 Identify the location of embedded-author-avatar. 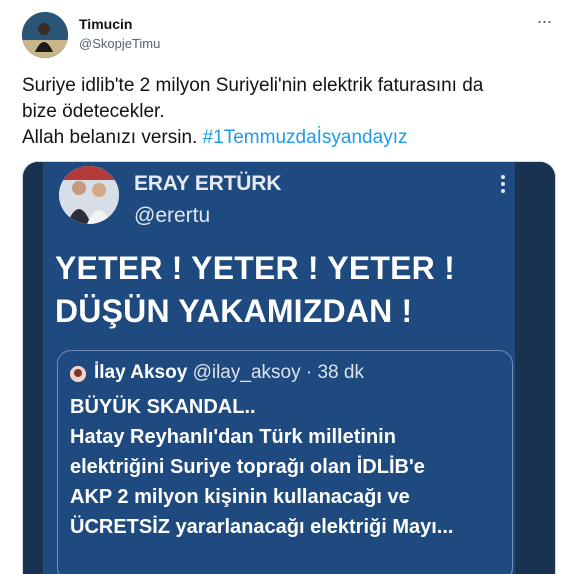
(89, 195).